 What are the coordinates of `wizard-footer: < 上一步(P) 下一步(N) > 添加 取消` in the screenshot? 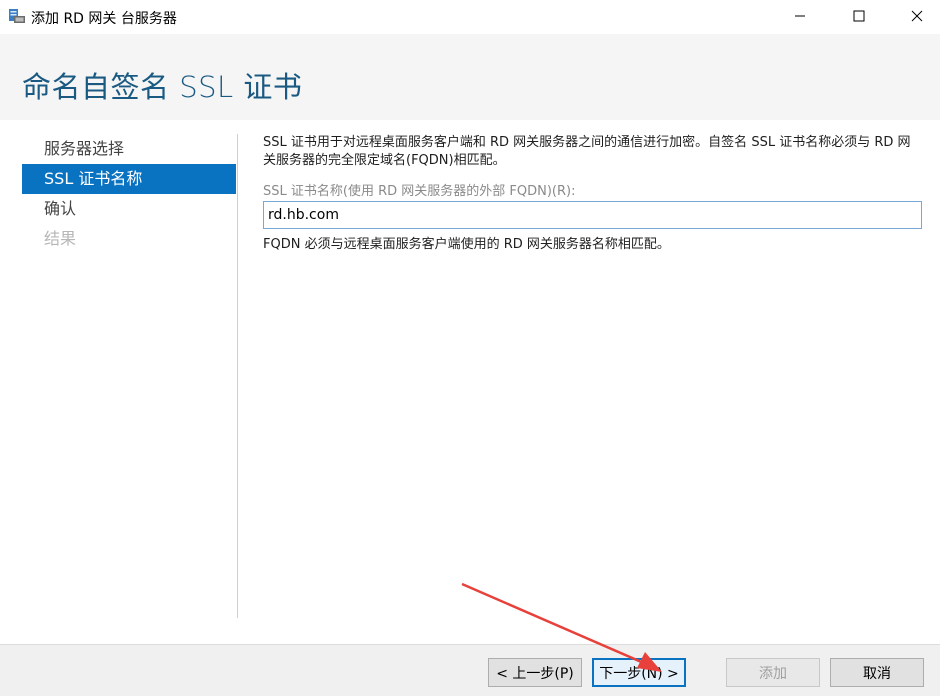 It's located at (470, 670).